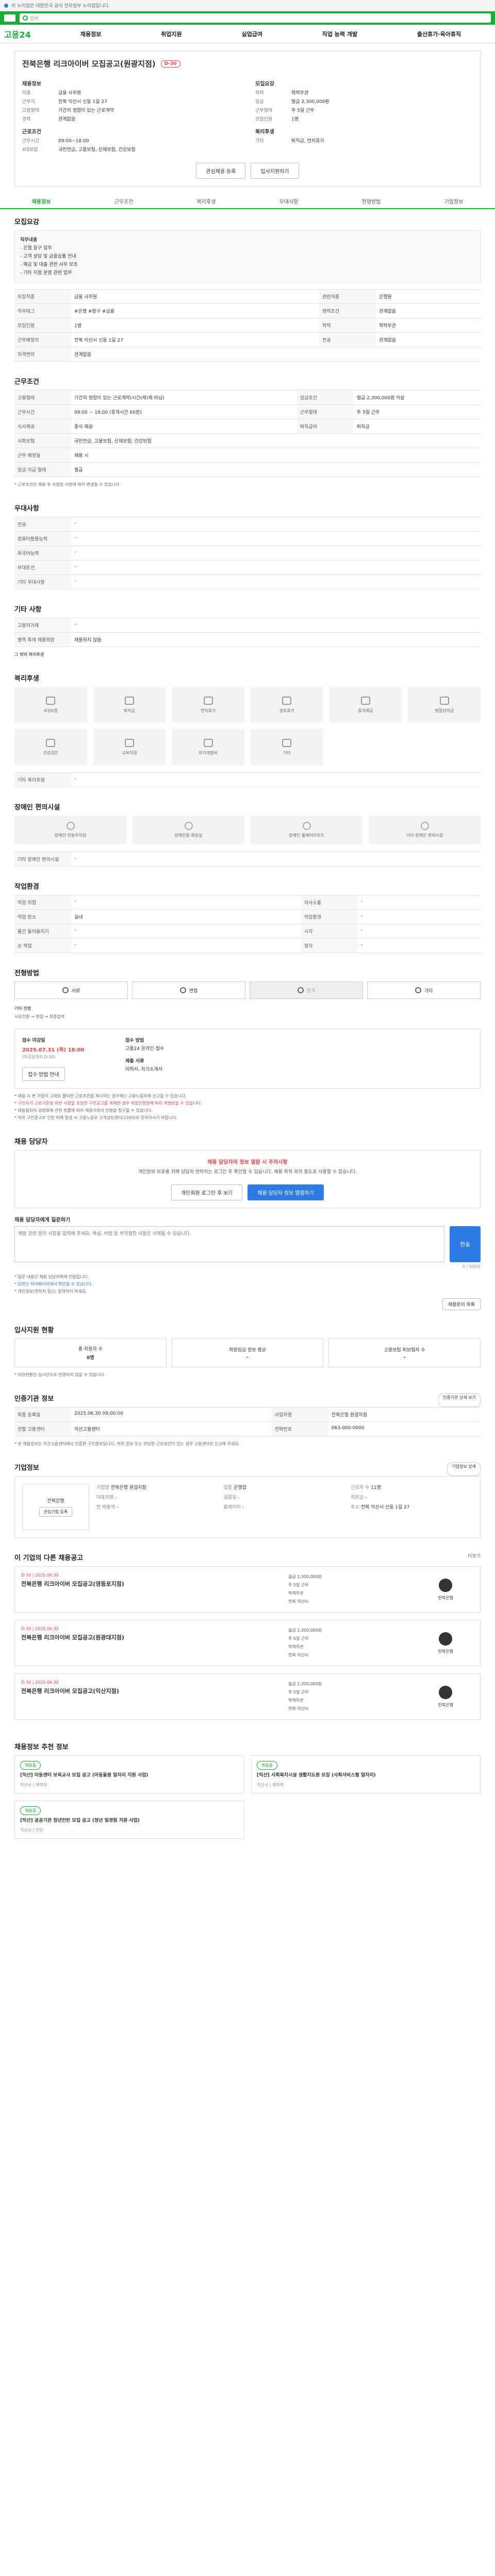  I want to click on step-label: 합격, so click(311, 991).